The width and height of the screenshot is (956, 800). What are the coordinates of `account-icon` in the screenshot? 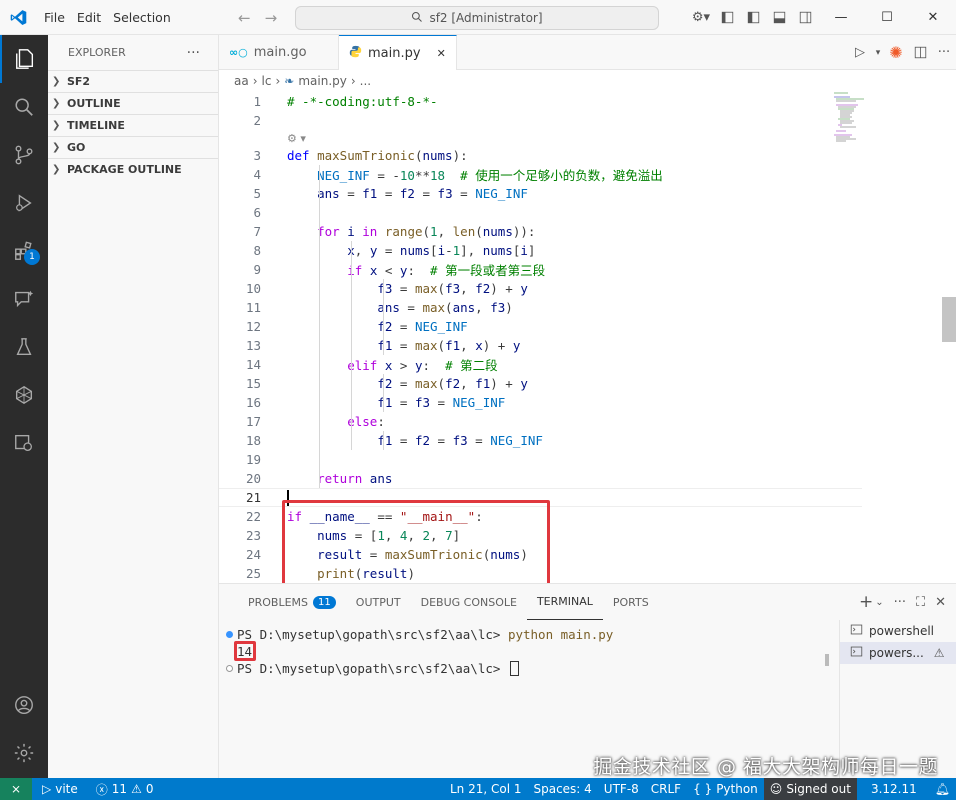 It's located at (24, 705).